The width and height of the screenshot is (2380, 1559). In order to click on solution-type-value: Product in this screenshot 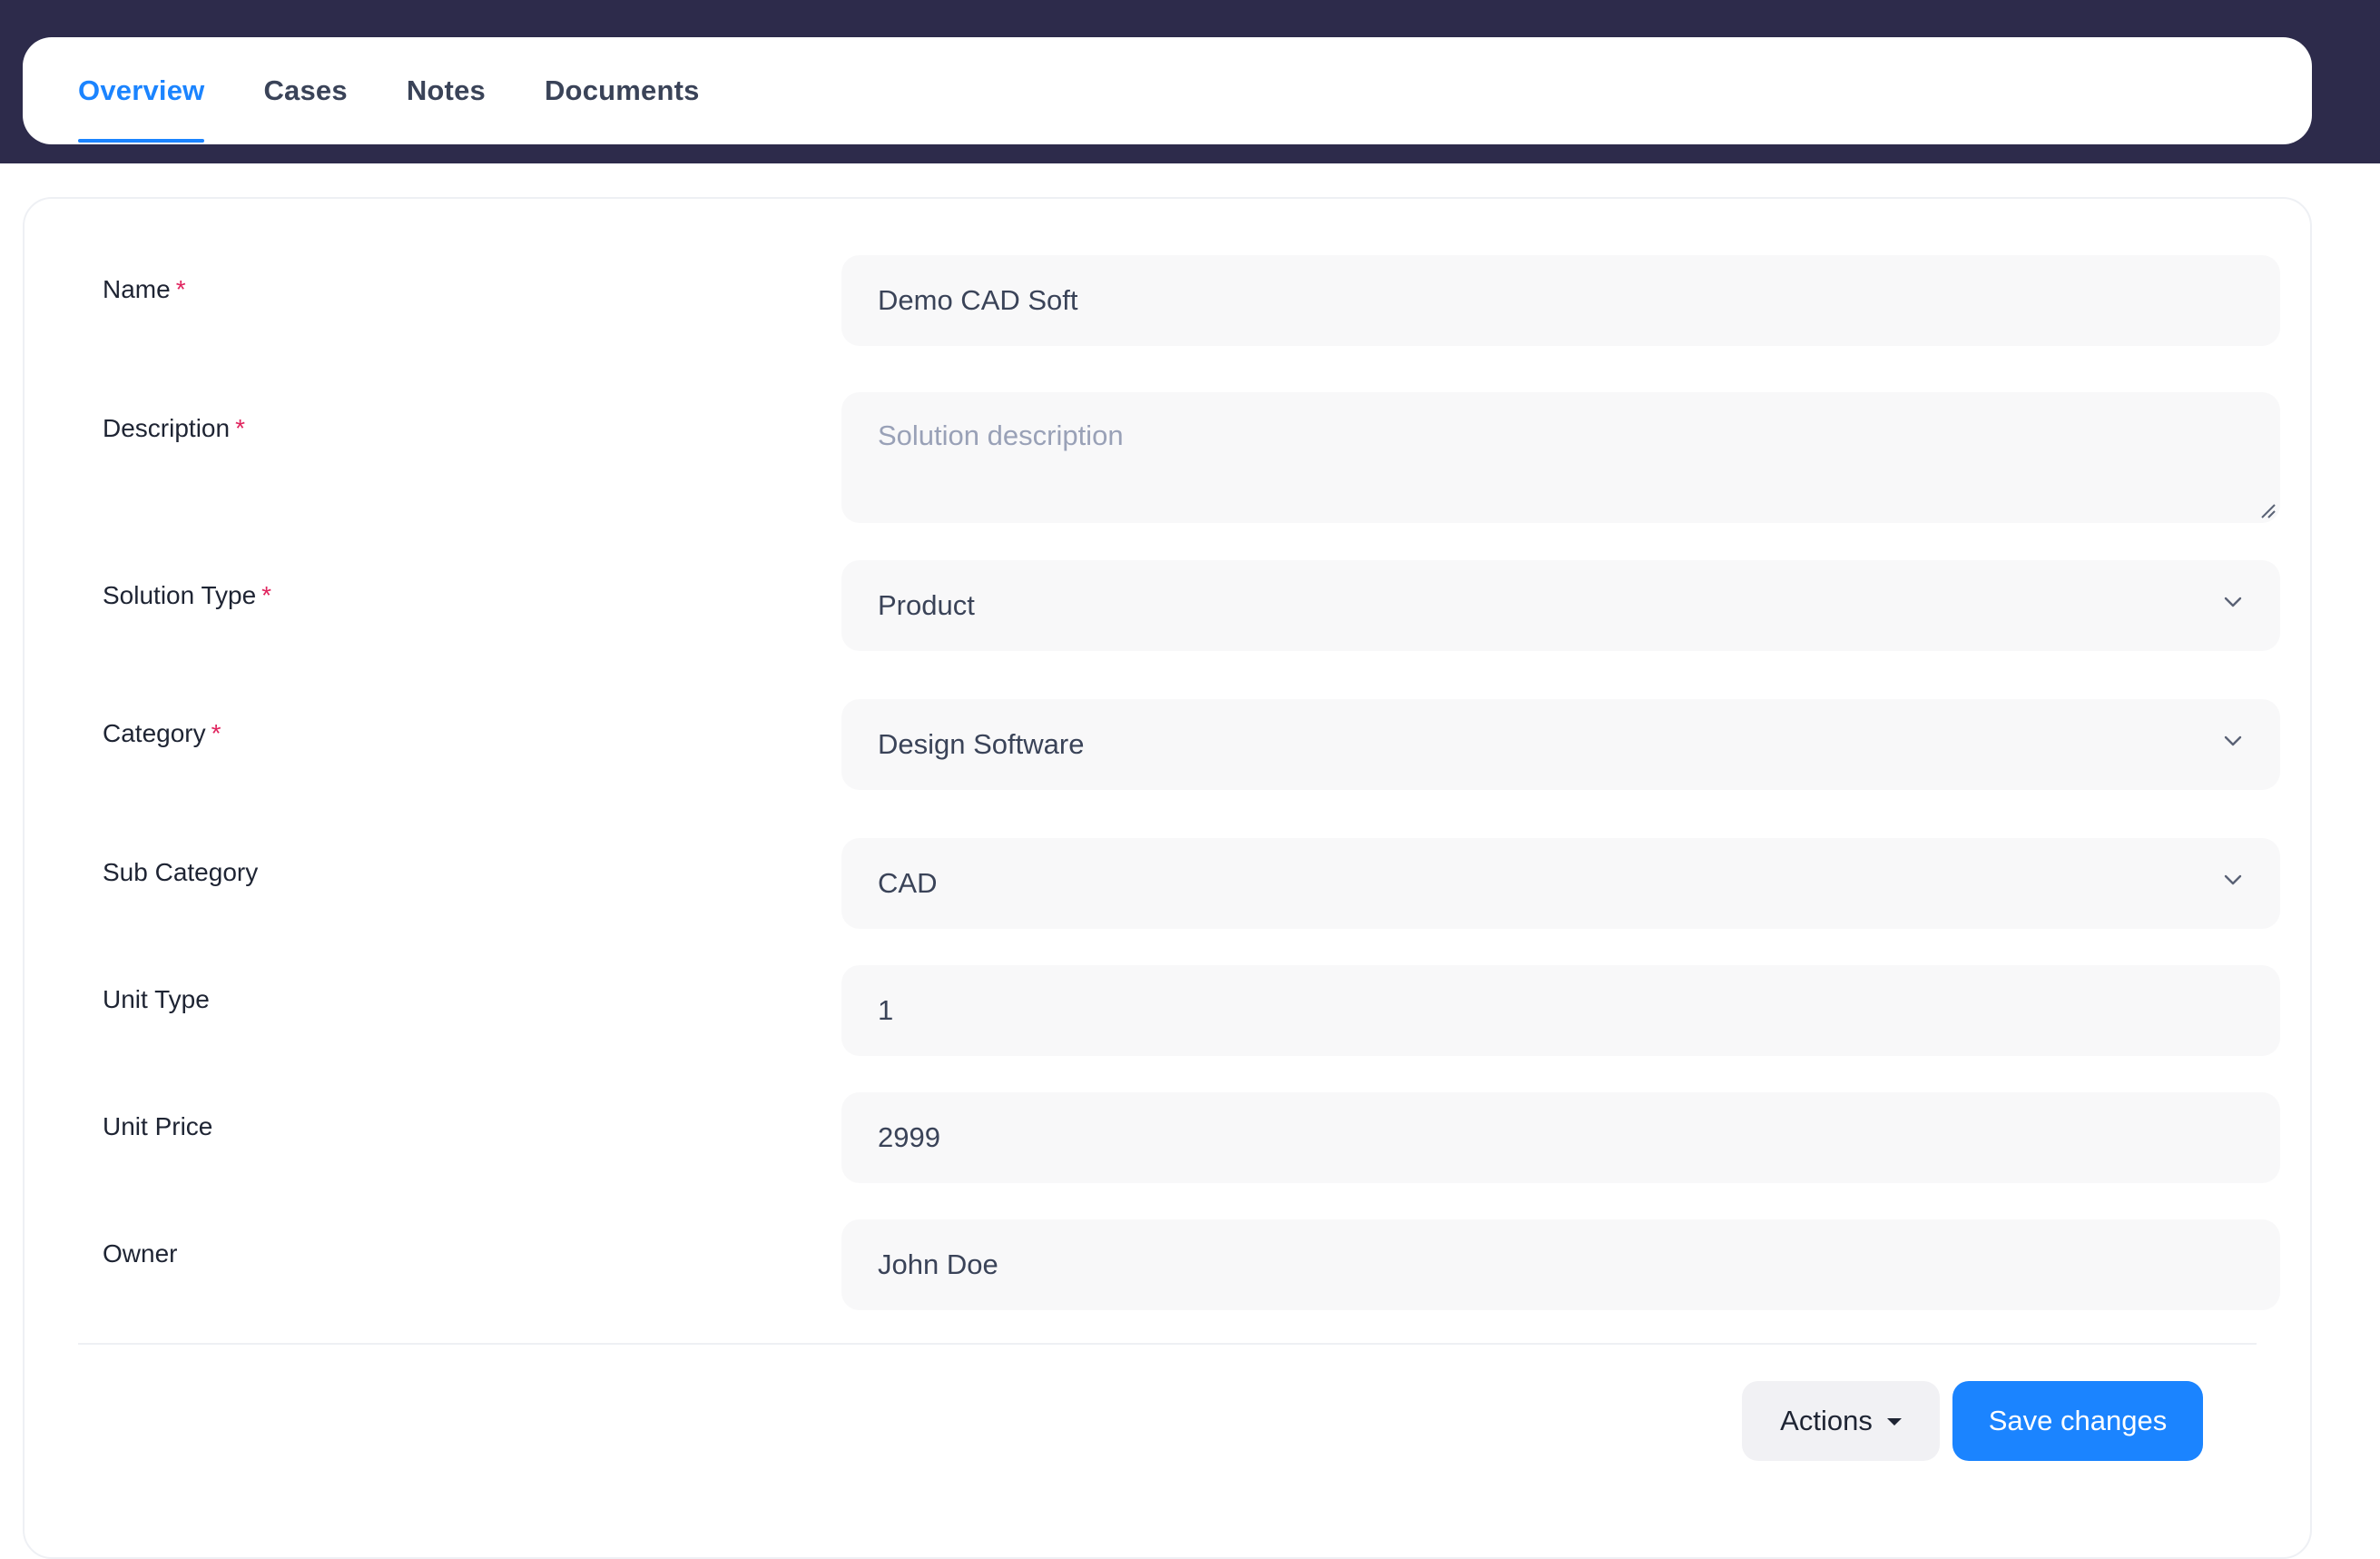, I will do `click(926, 605)`.